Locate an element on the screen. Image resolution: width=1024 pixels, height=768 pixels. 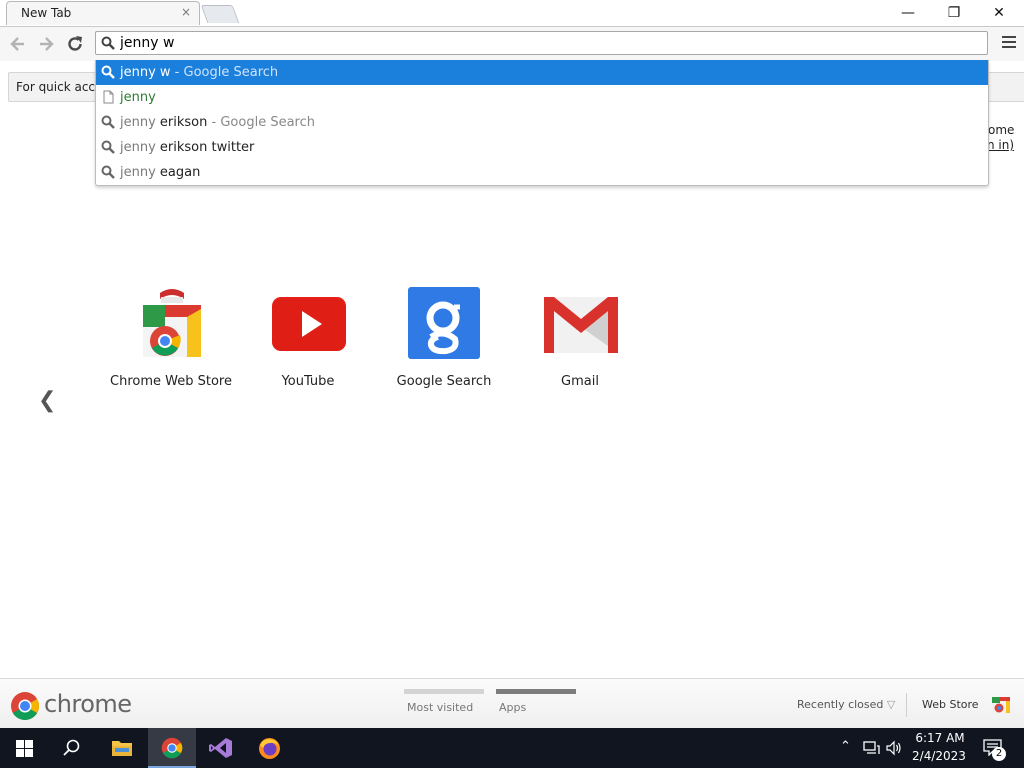
suggestion-item: jenny erikson - Google Search is located at coordinates (542, 122).